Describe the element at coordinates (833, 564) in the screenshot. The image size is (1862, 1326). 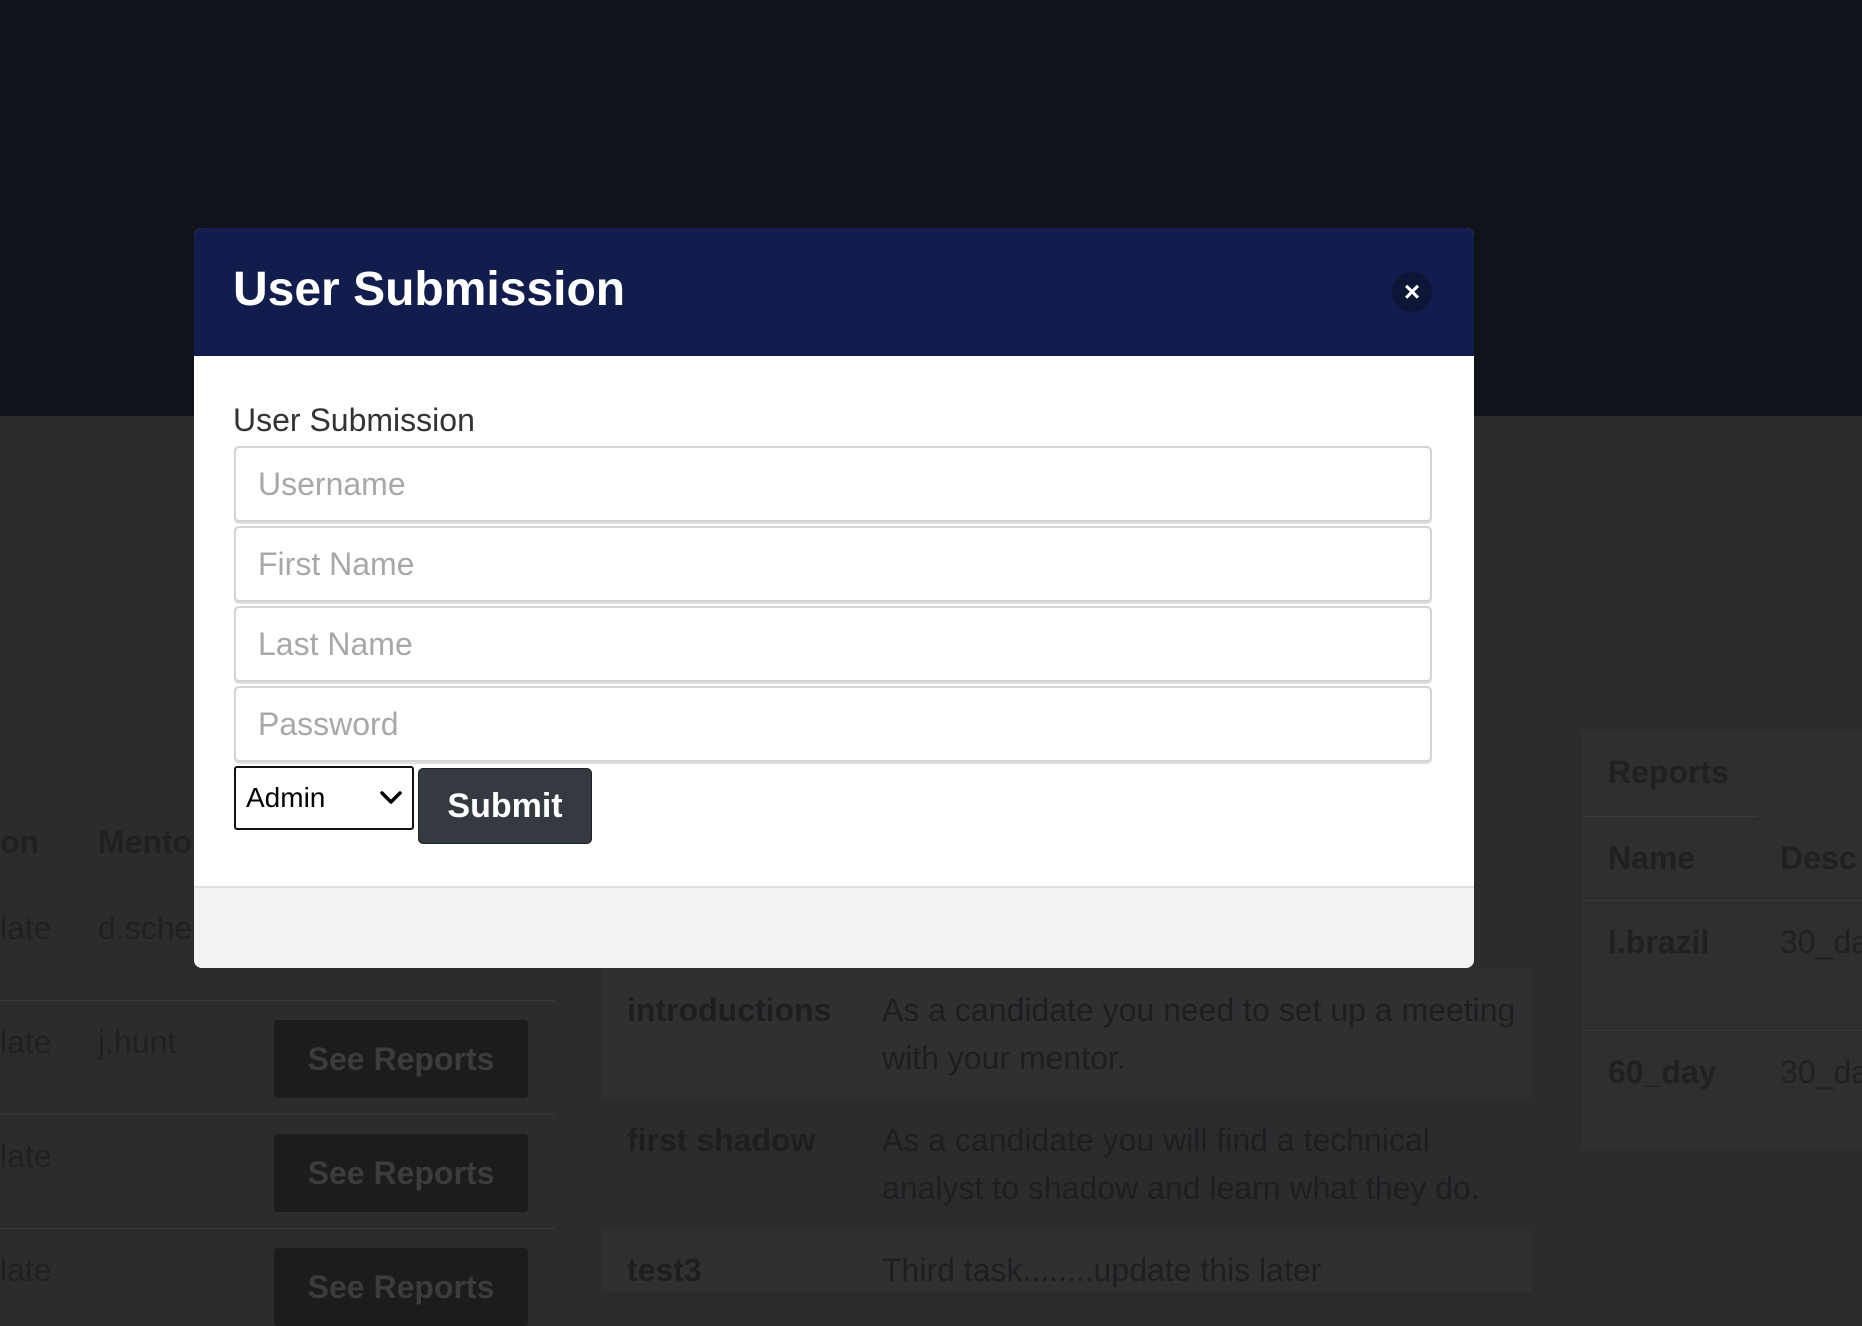
I see `first-name-input` at that location.